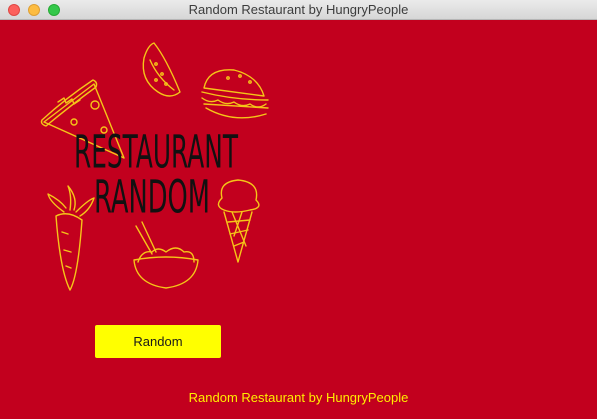 This screenshot has height=419, width=597. Describe the element at coordinates (158, 341) in the screenshot. I see `random-button: Random` at that location.